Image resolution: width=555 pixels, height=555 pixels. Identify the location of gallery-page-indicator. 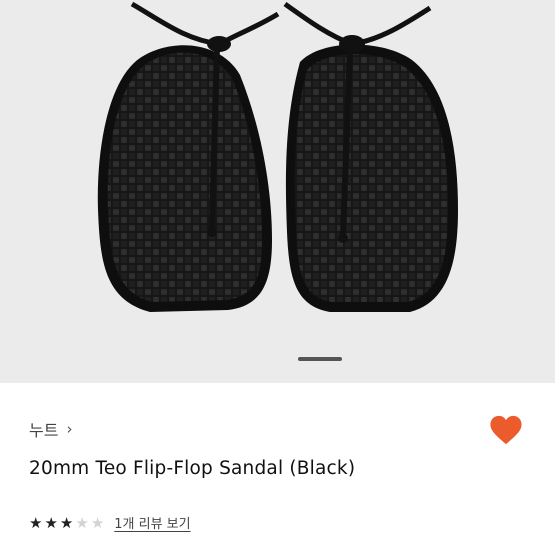
(320, 359).